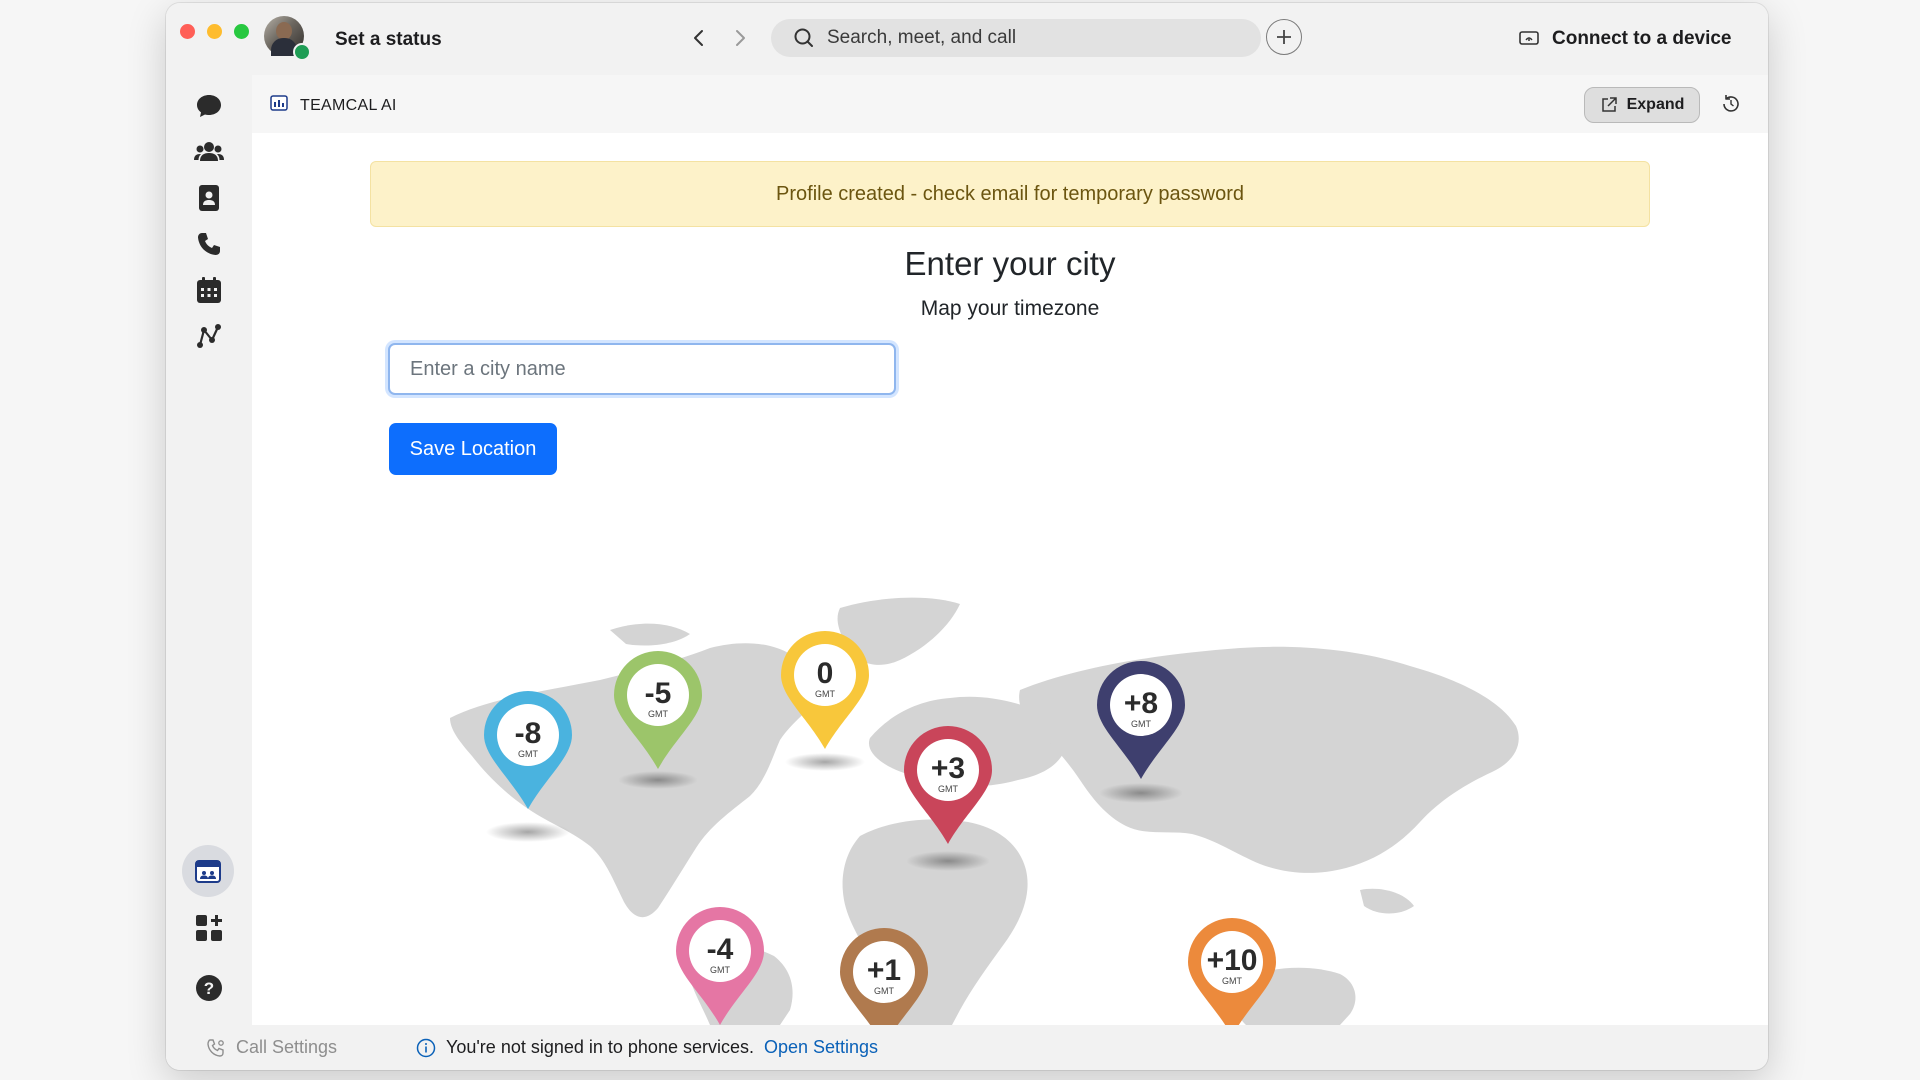  What do you see at coordinates (720, 949) in the screenshot?
I see `pin-label: -4` at bounding box center [720, 949].